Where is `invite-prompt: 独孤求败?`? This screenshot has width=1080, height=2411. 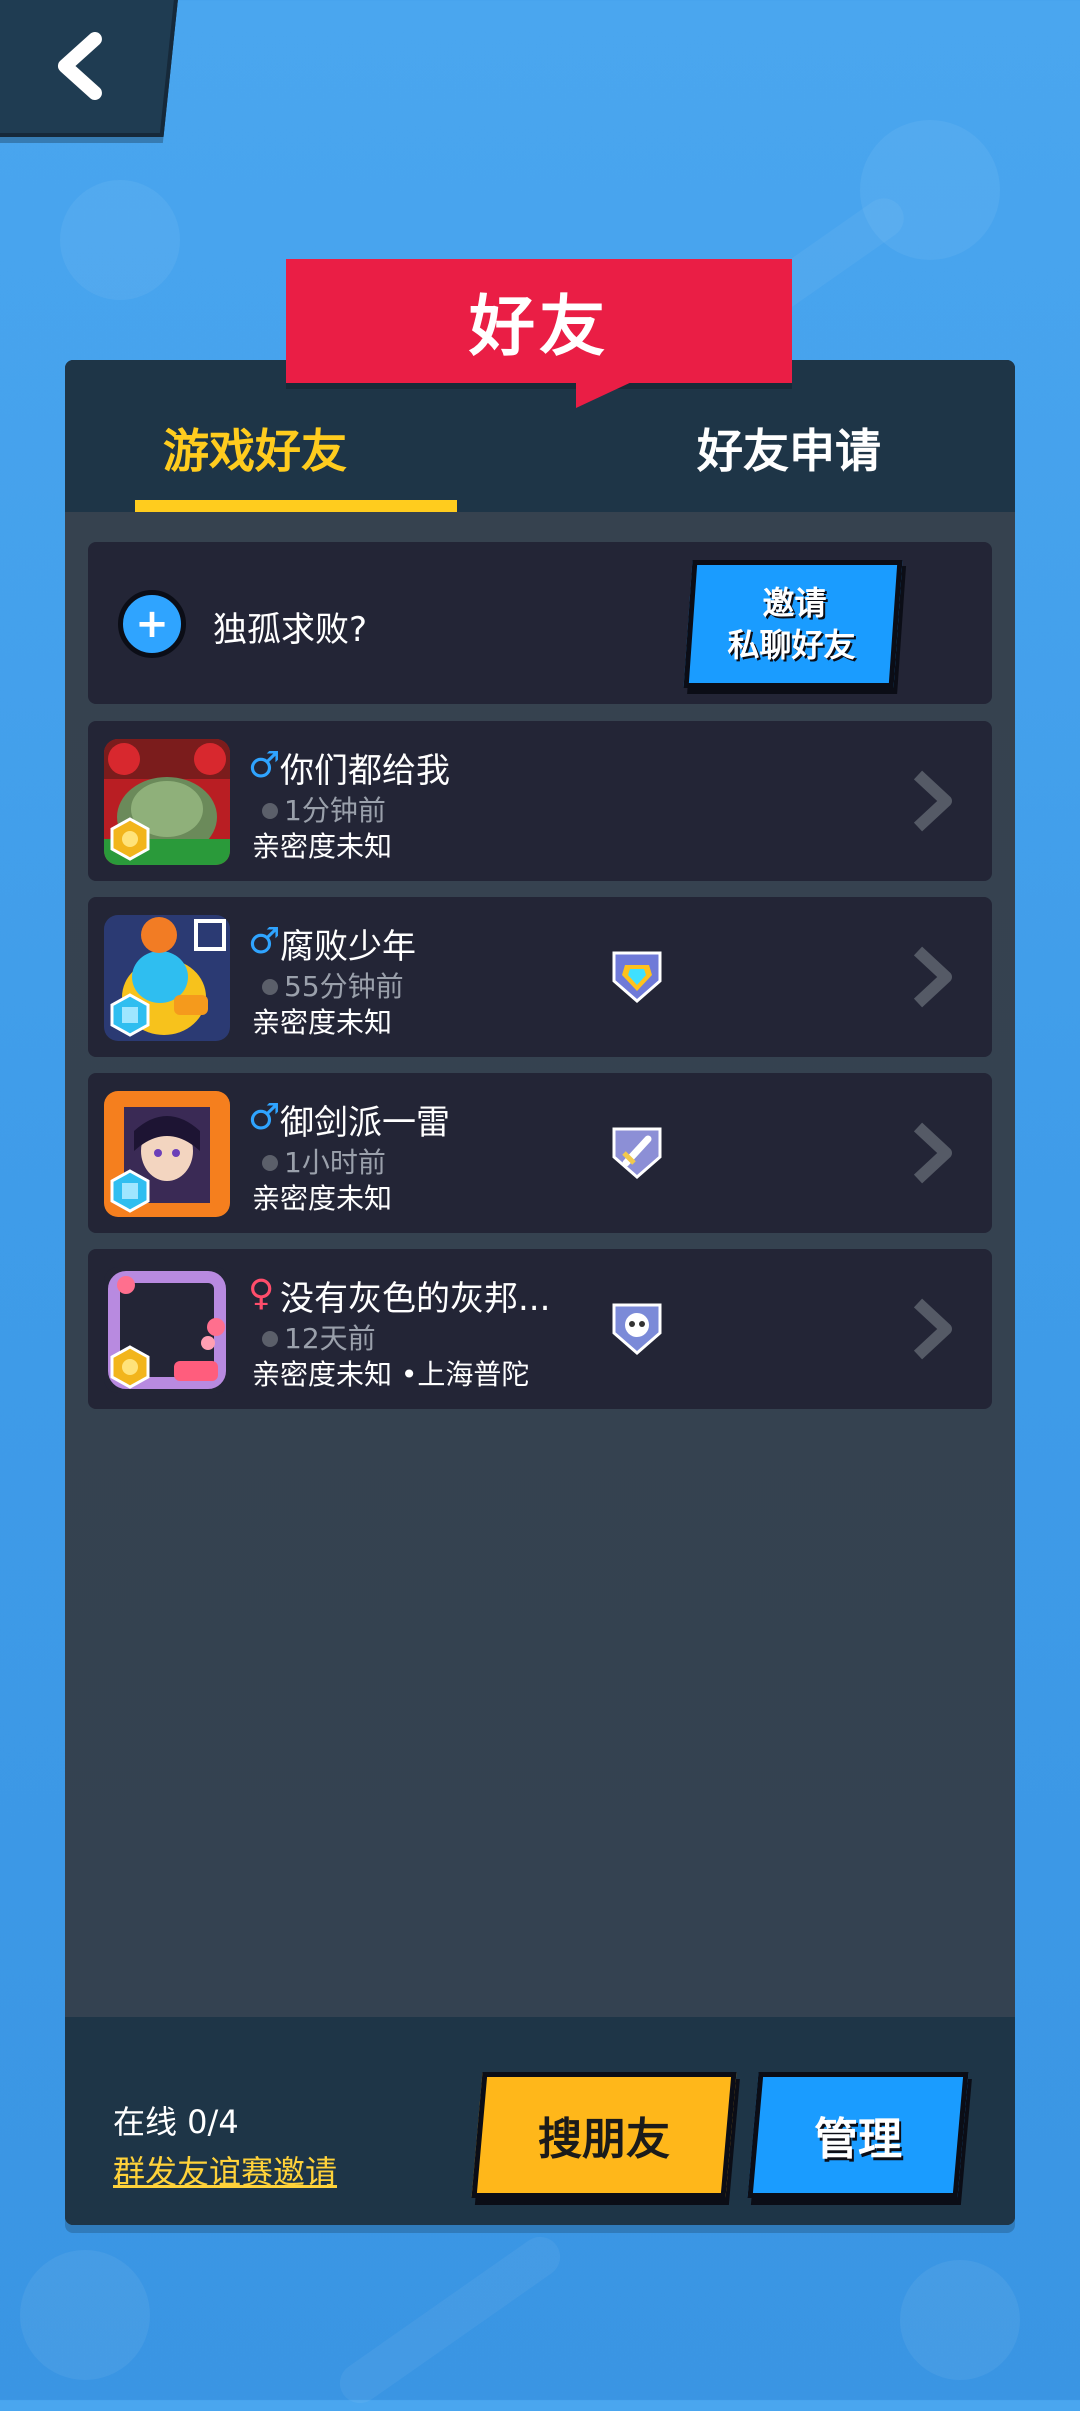
invite-prompt: 独孤求败? is located at coordinates (290, 630).